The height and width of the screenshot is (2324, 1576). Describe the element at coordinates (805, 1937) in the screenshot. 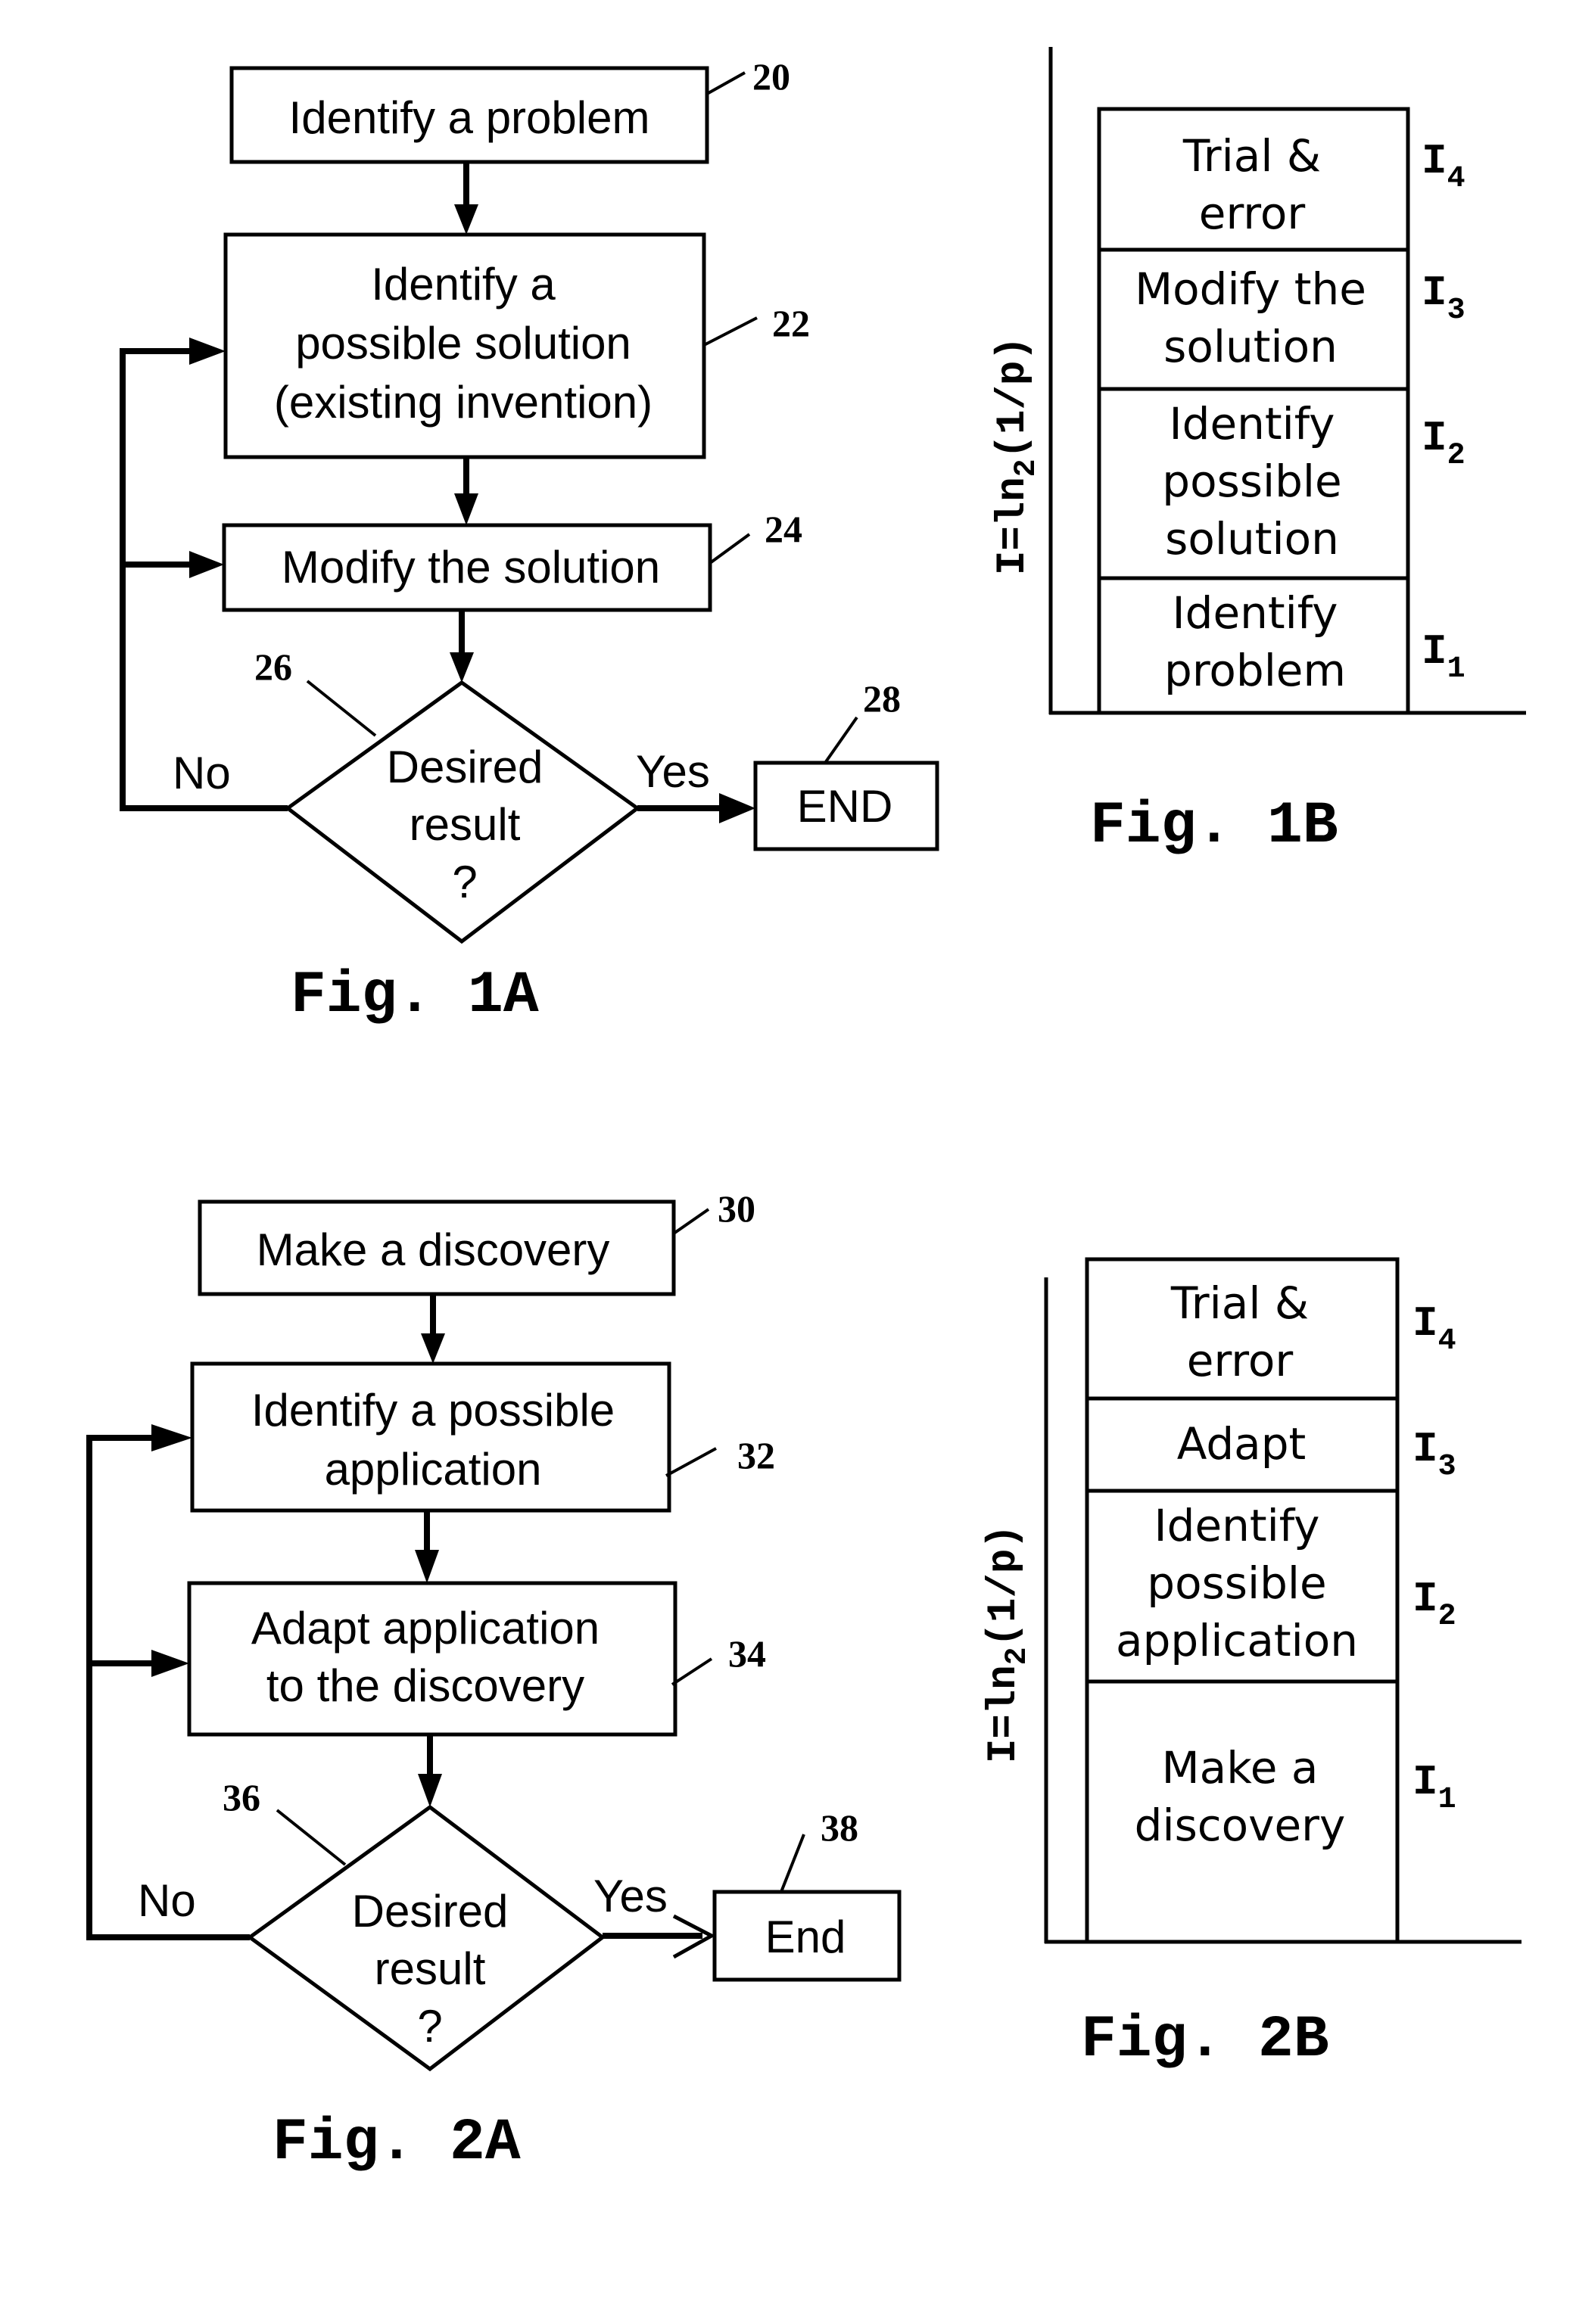

I see `end-label: End` at that location.